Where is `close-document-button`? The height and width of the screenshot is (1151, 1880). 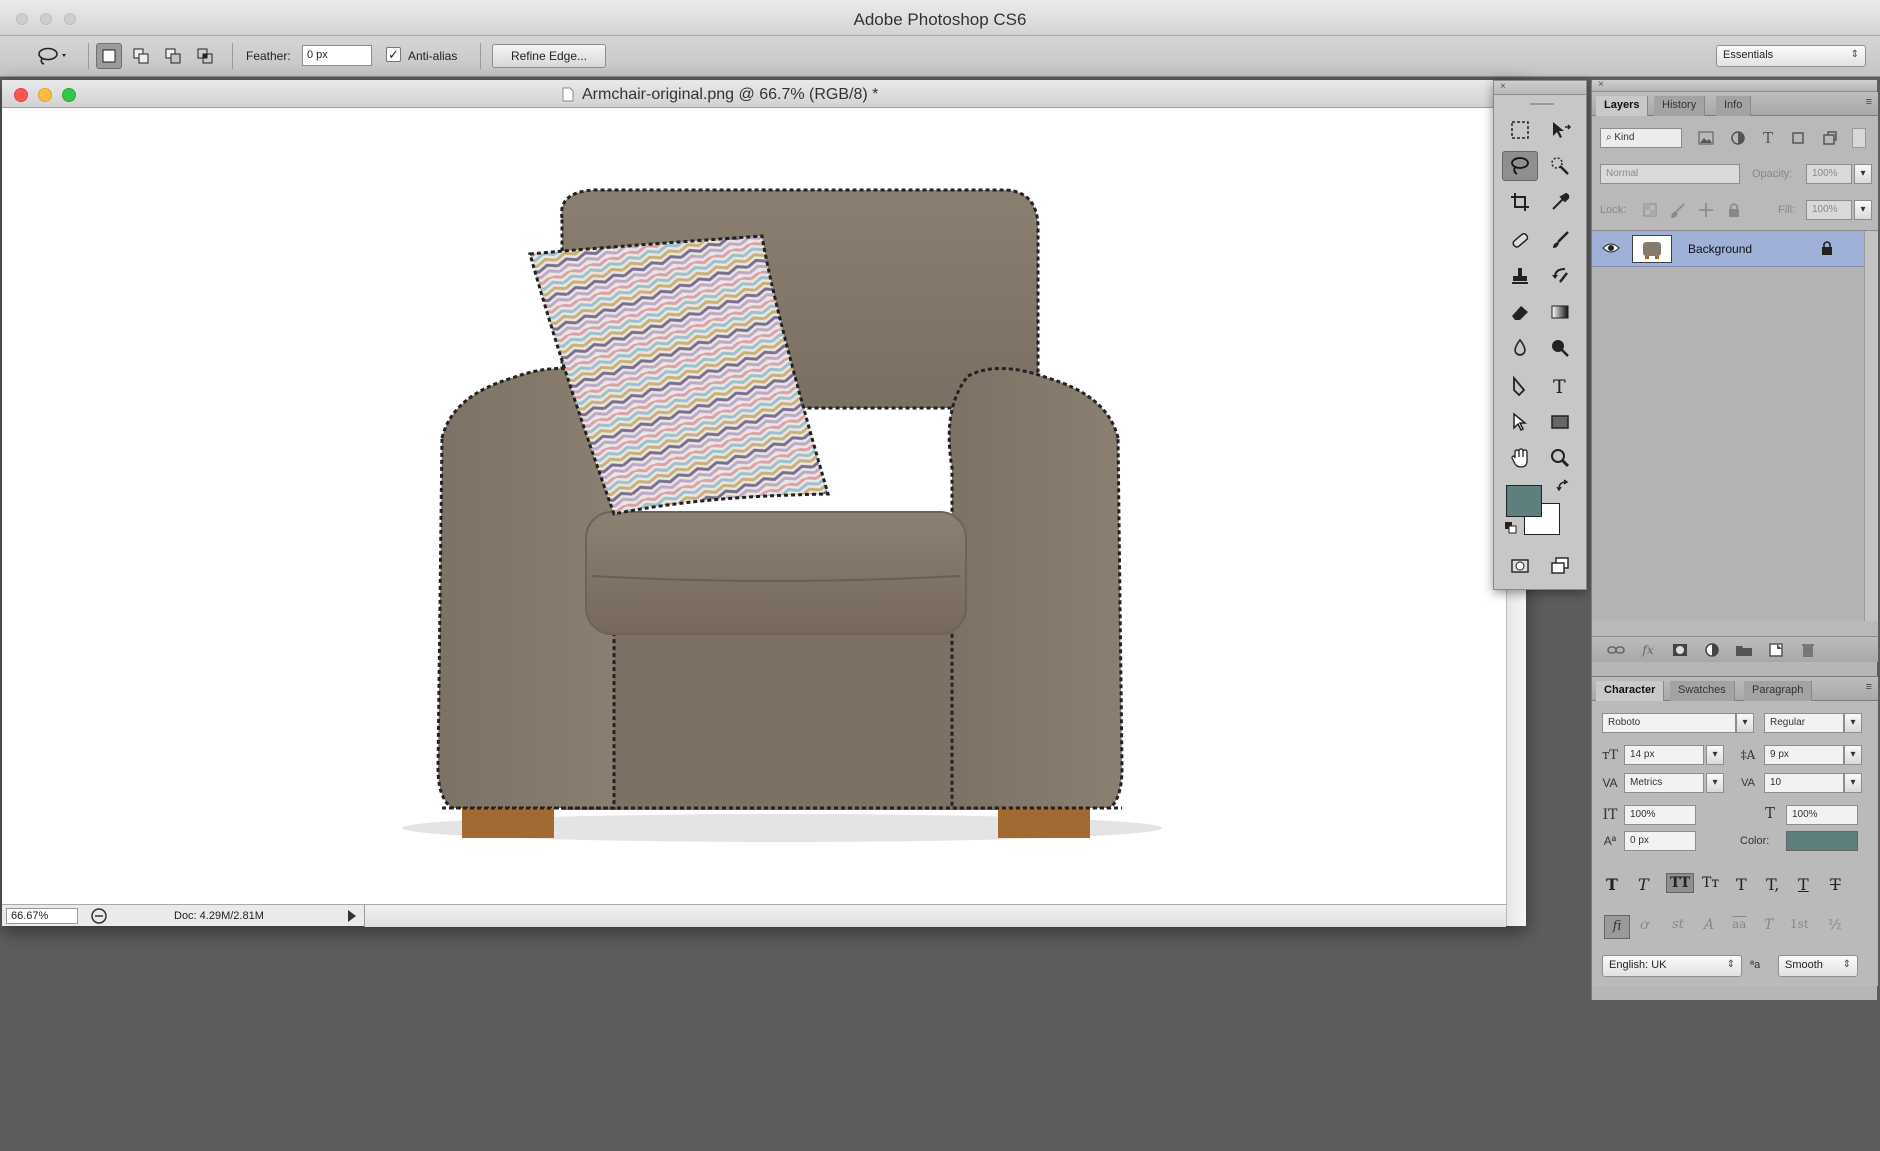 close-document-button is located at coordinates (21, 95).